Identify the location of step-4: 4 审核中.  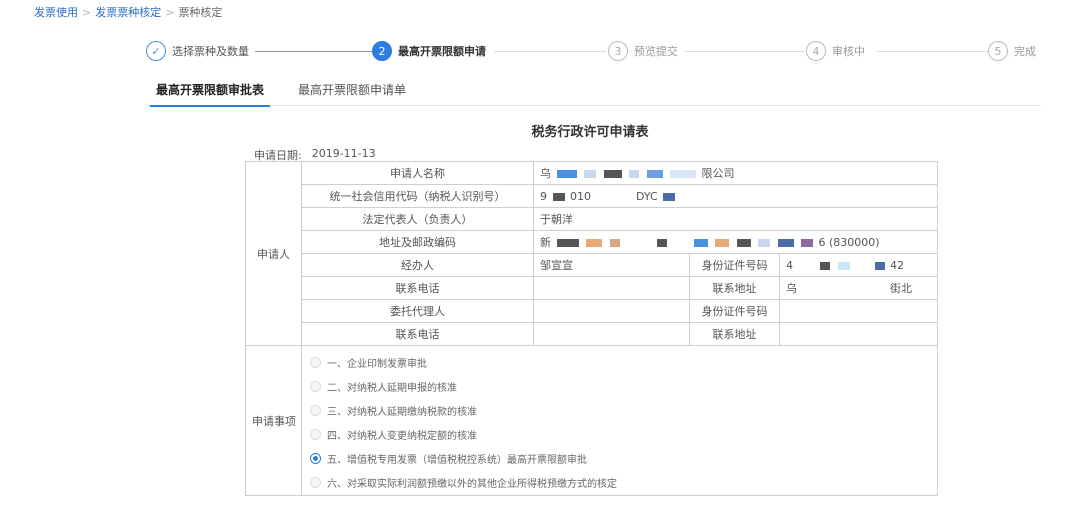
(838, 51).